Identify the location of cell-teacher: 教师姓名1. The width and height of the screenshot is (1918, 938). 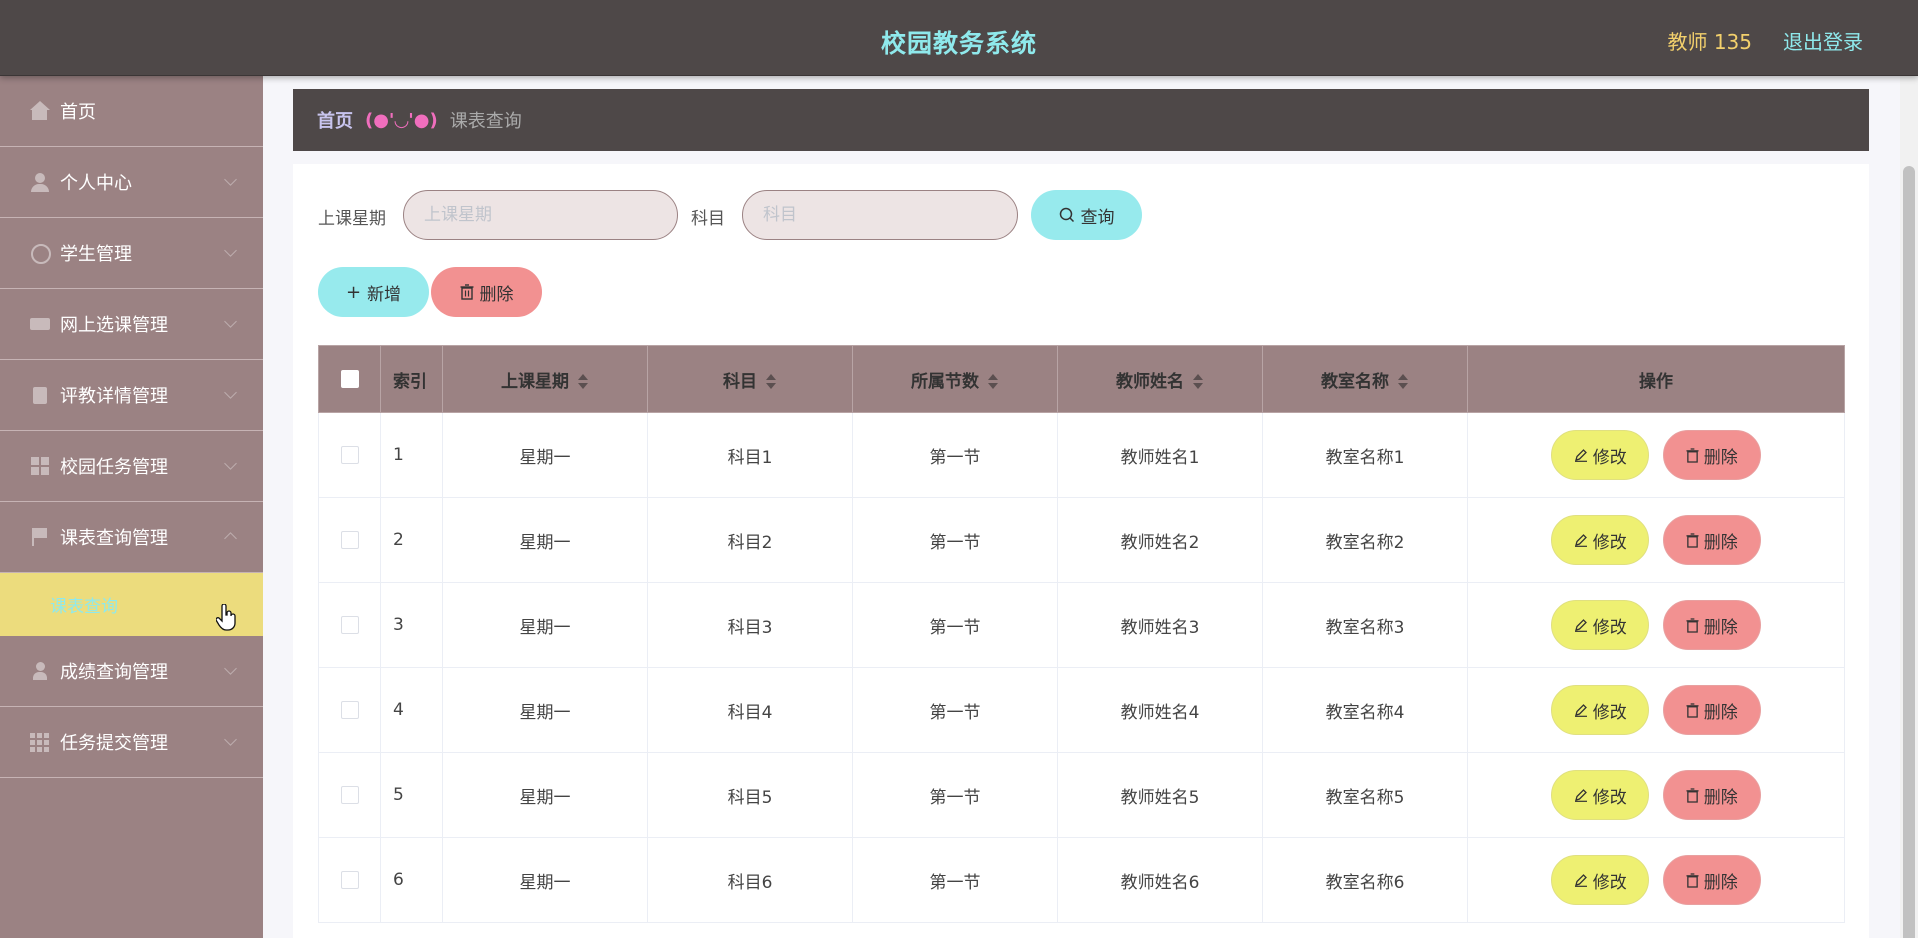
(1160, 455).